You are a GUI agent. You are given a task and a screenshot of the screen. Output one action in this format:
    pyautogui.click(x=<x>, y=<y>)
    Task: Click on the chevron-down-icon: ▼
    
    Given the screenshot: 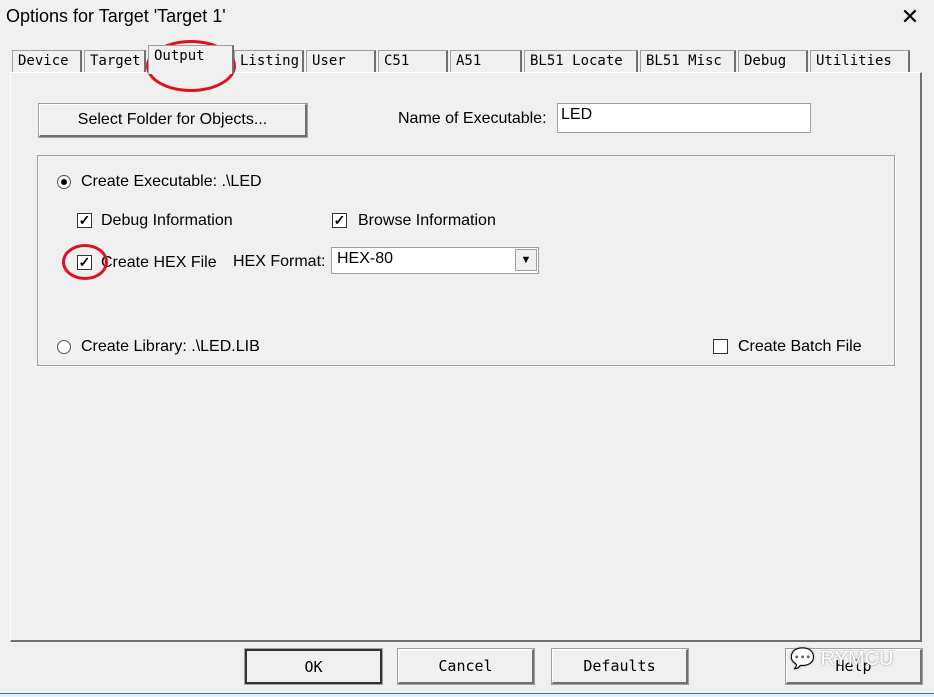 What is the action you would take?
    pyautogui.click(x=526, y=260)
    